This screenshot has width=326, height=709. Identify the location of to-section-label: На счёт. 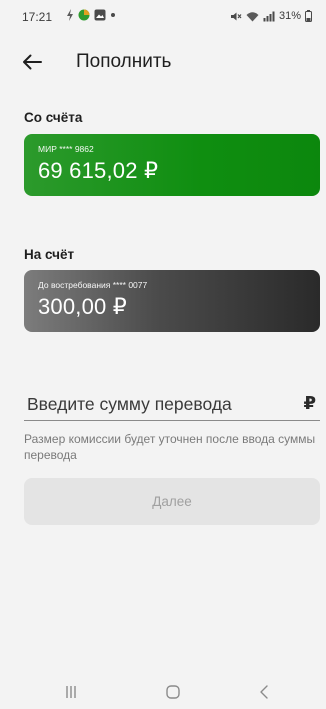
(49, 254).